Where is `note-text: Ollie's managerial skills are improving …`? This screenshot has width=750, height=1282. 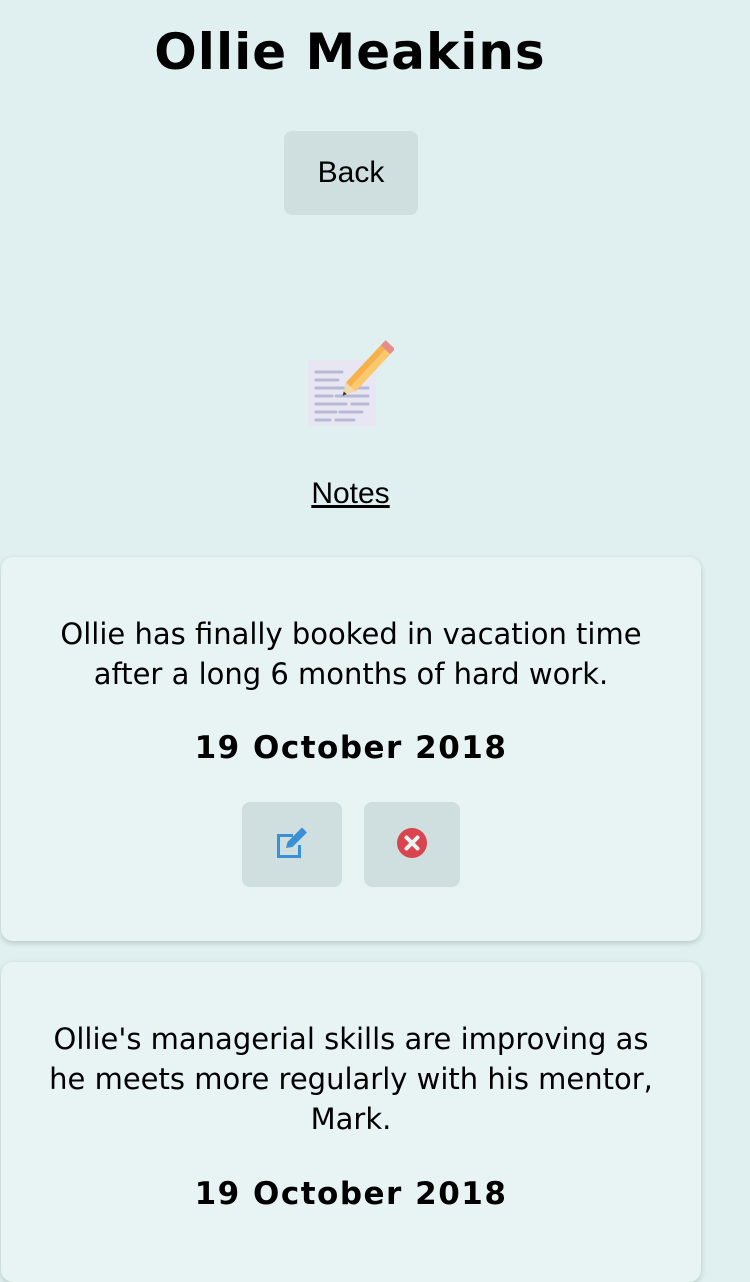
note-text: Ollie's managerial skills are improving … is located at coordinates (351, 1079).